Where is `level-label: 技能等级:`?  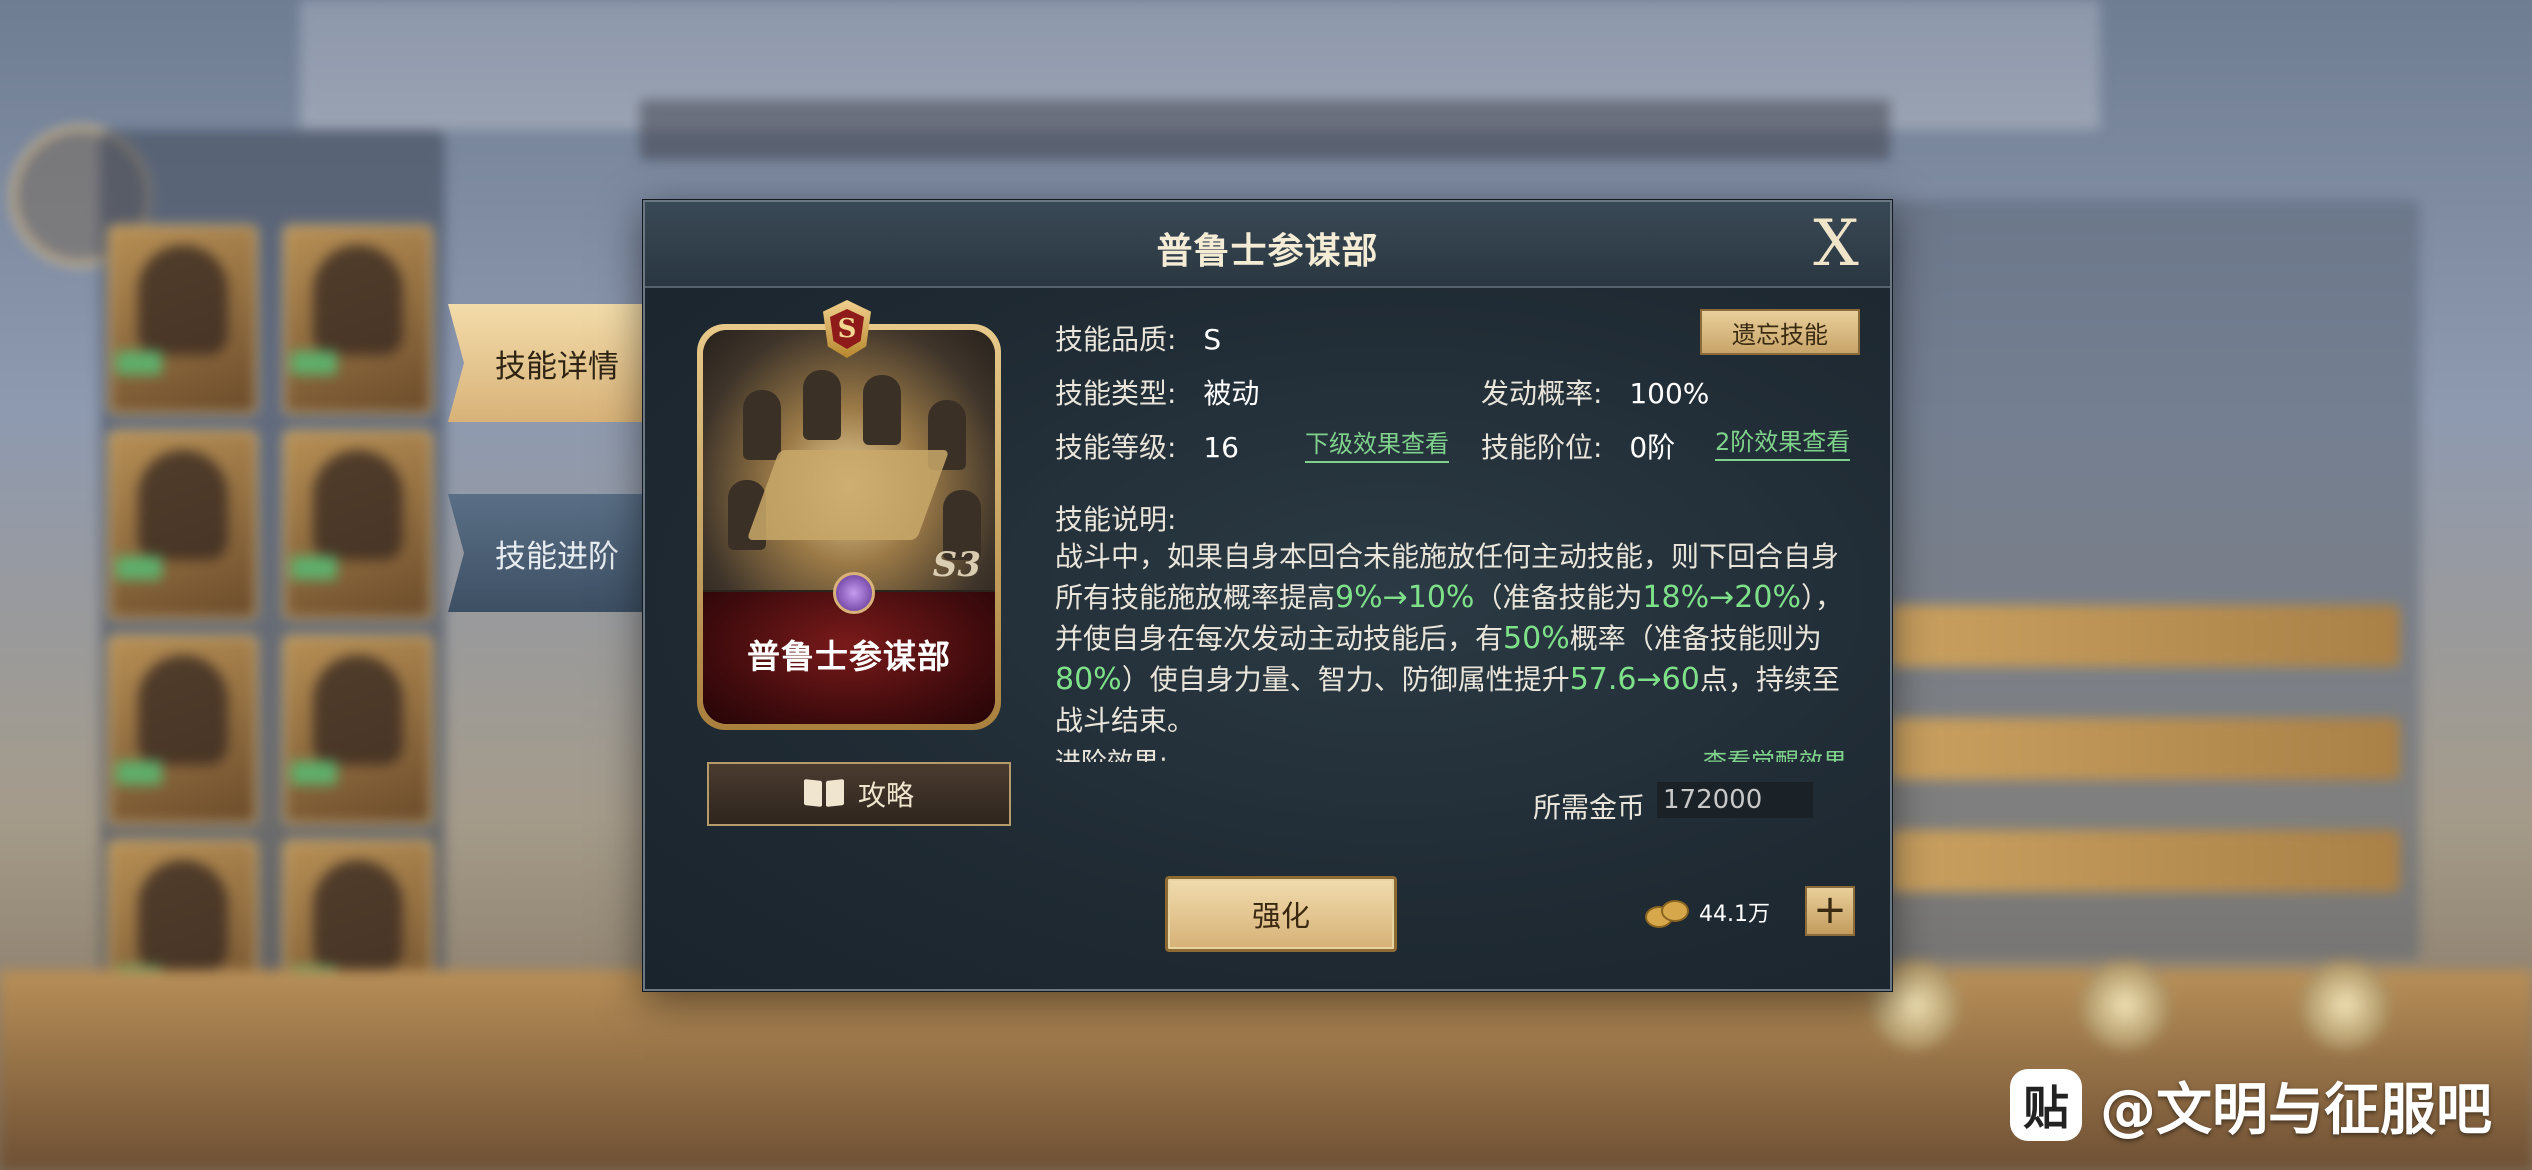
level-label: 技能等级: is located at coordinates (1116, 447).